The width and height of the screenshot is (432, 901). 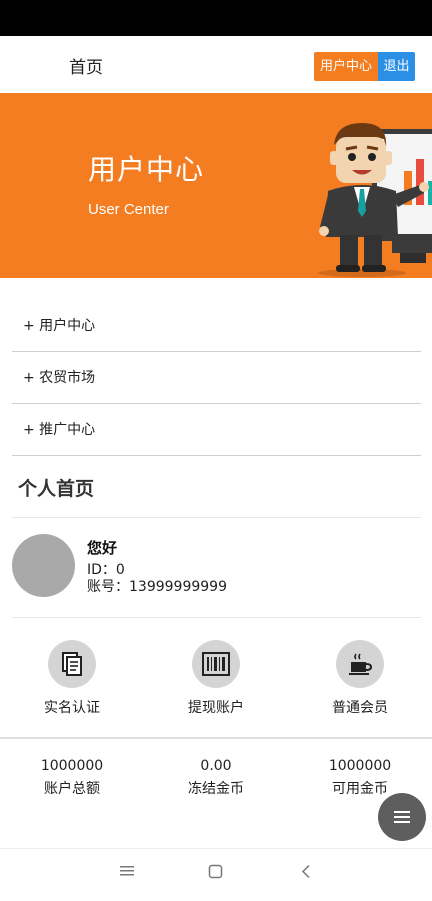 What do you see at coordinates (216, 18) in the screenshot?
I see `status-bar` at bounding box center [216, 18].